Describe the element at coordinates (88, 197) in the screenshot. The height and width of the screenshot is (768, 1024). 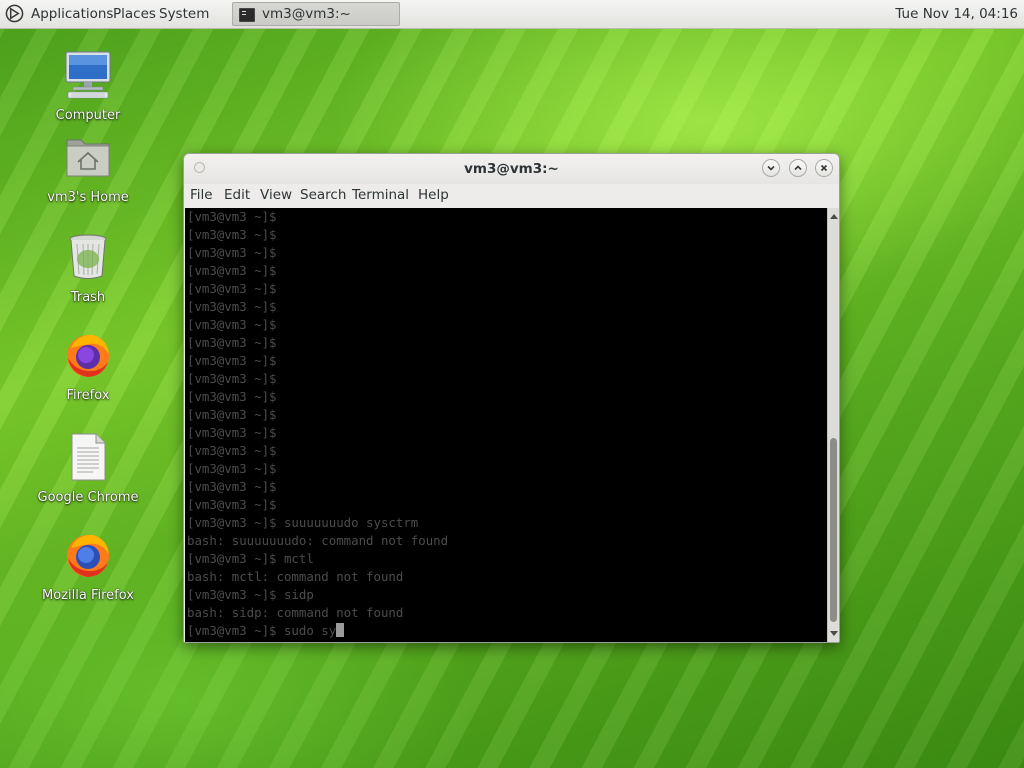
I see `desktop-icon-label: vm3's Home` at that location.